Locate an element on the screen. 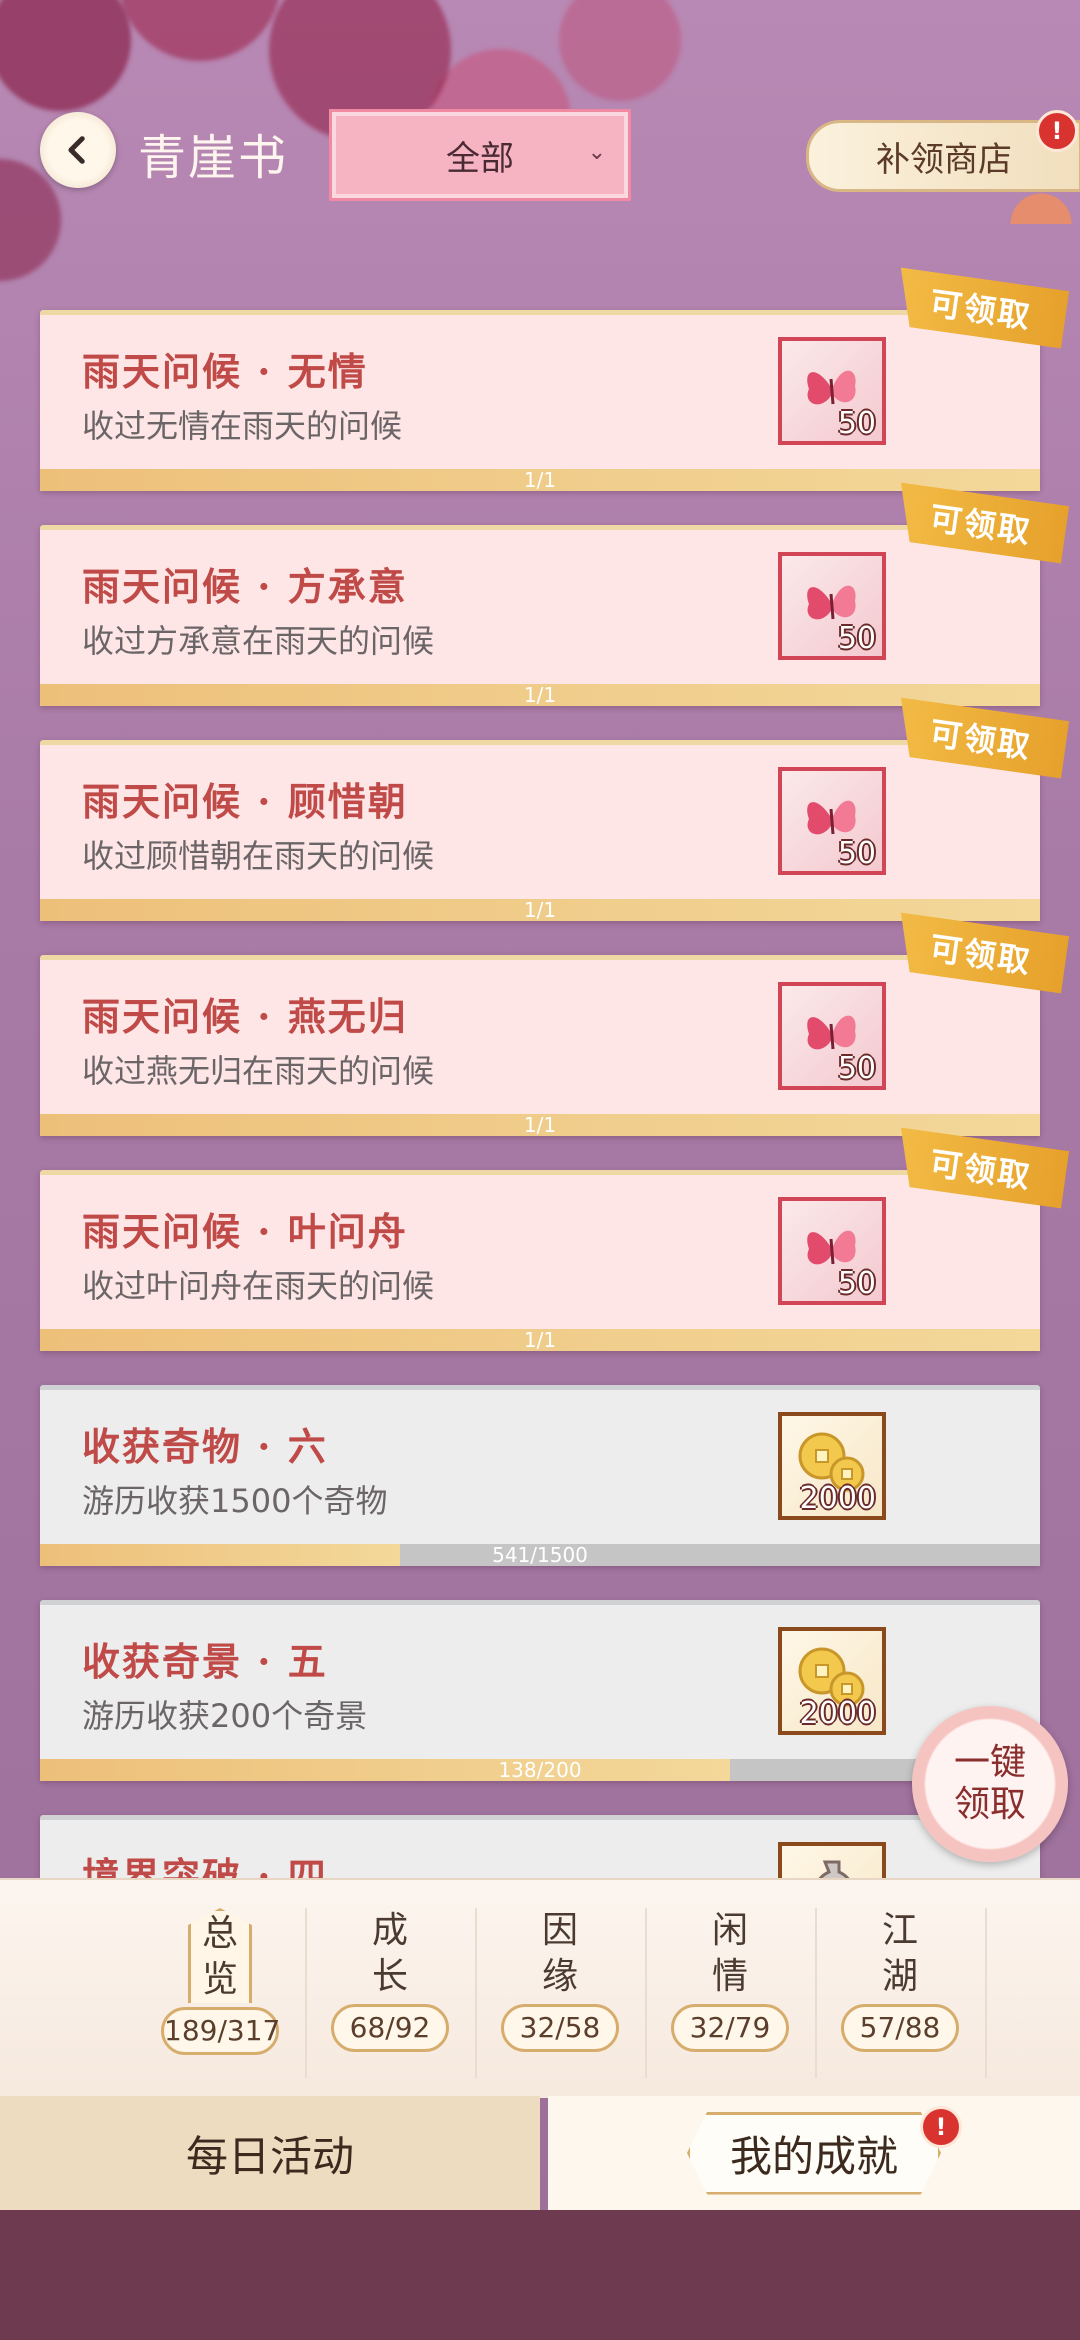 This screenshot has width=1080, height=2340. top-bar: 青崖书 全部 ⌄ 补领商店 ! is located at coordinates (540, 162).